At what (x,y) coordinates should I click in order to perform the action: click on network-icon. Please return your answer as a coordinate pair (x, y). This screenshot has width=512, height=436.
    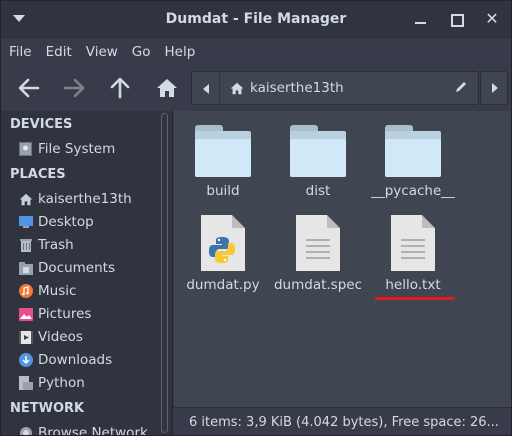
    Looking at the image, I should click on (25, 430).